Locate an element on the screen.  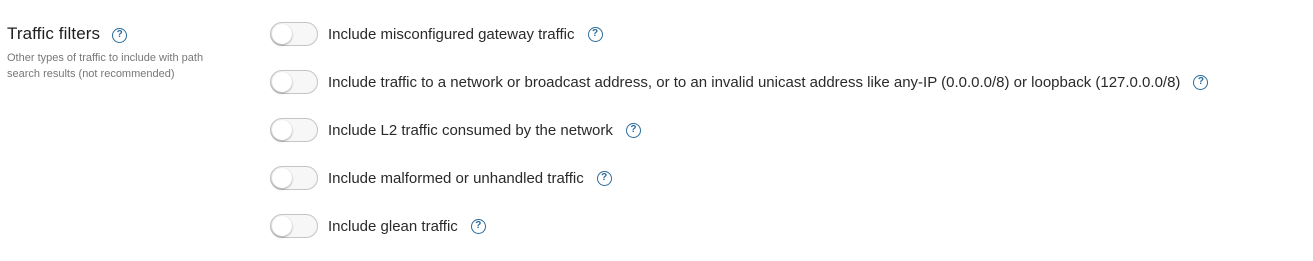
section-title: Traffic filters is located at coordinates (54, 33).